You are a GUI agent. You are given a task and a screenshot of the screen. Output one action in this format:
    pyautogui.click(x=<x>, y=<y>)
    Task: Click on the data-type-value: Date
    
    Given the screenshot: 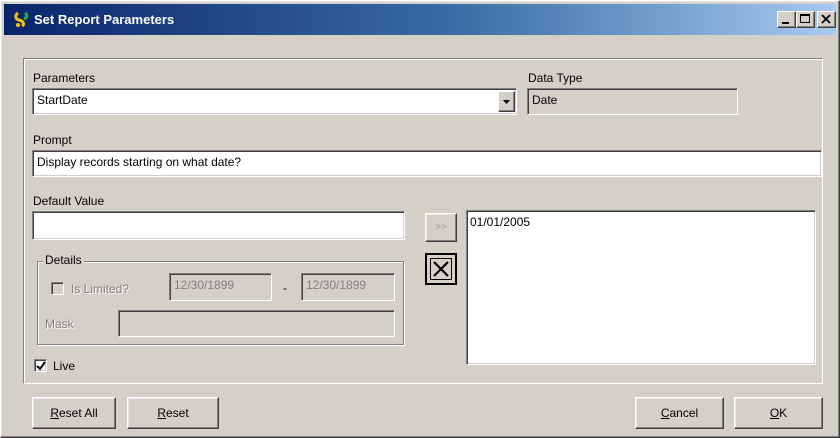 What is the action you would take?
    pyautogui.click(x=545, y=100)
    